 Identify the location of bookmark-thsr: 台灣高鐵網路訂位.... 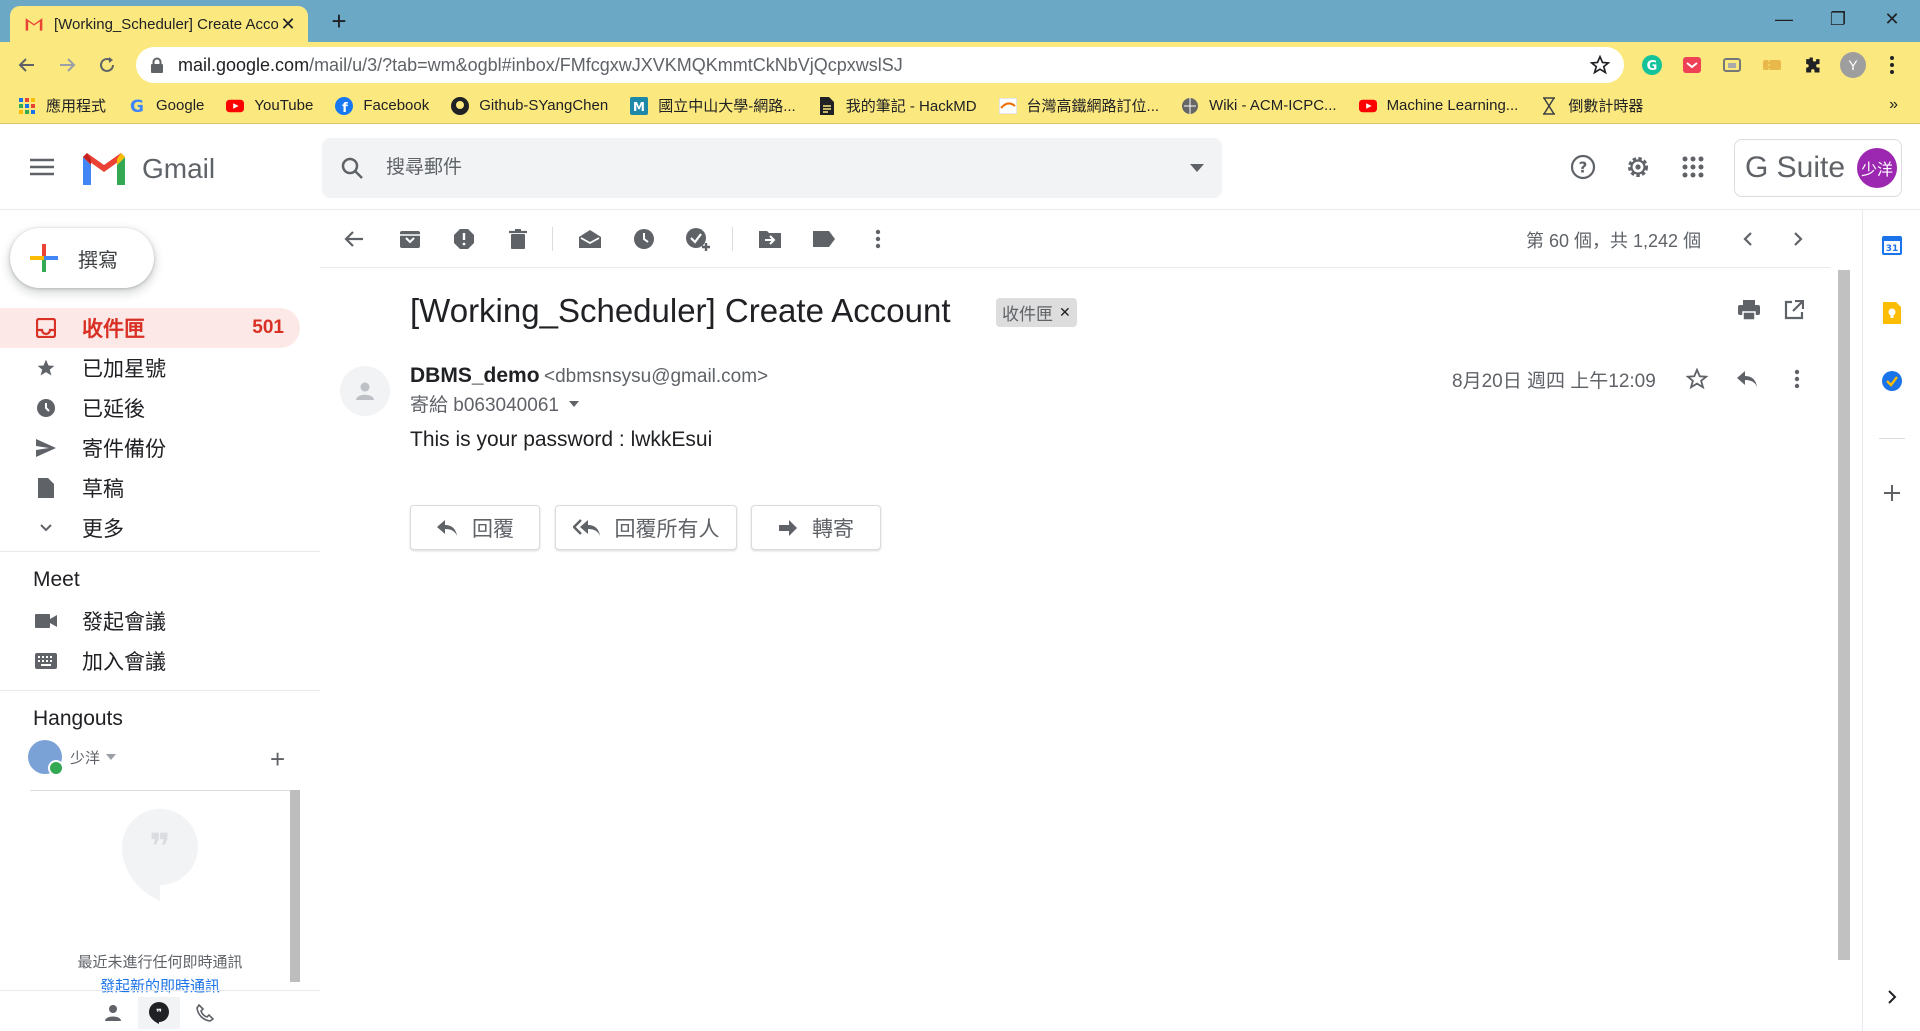
(1078, 105).